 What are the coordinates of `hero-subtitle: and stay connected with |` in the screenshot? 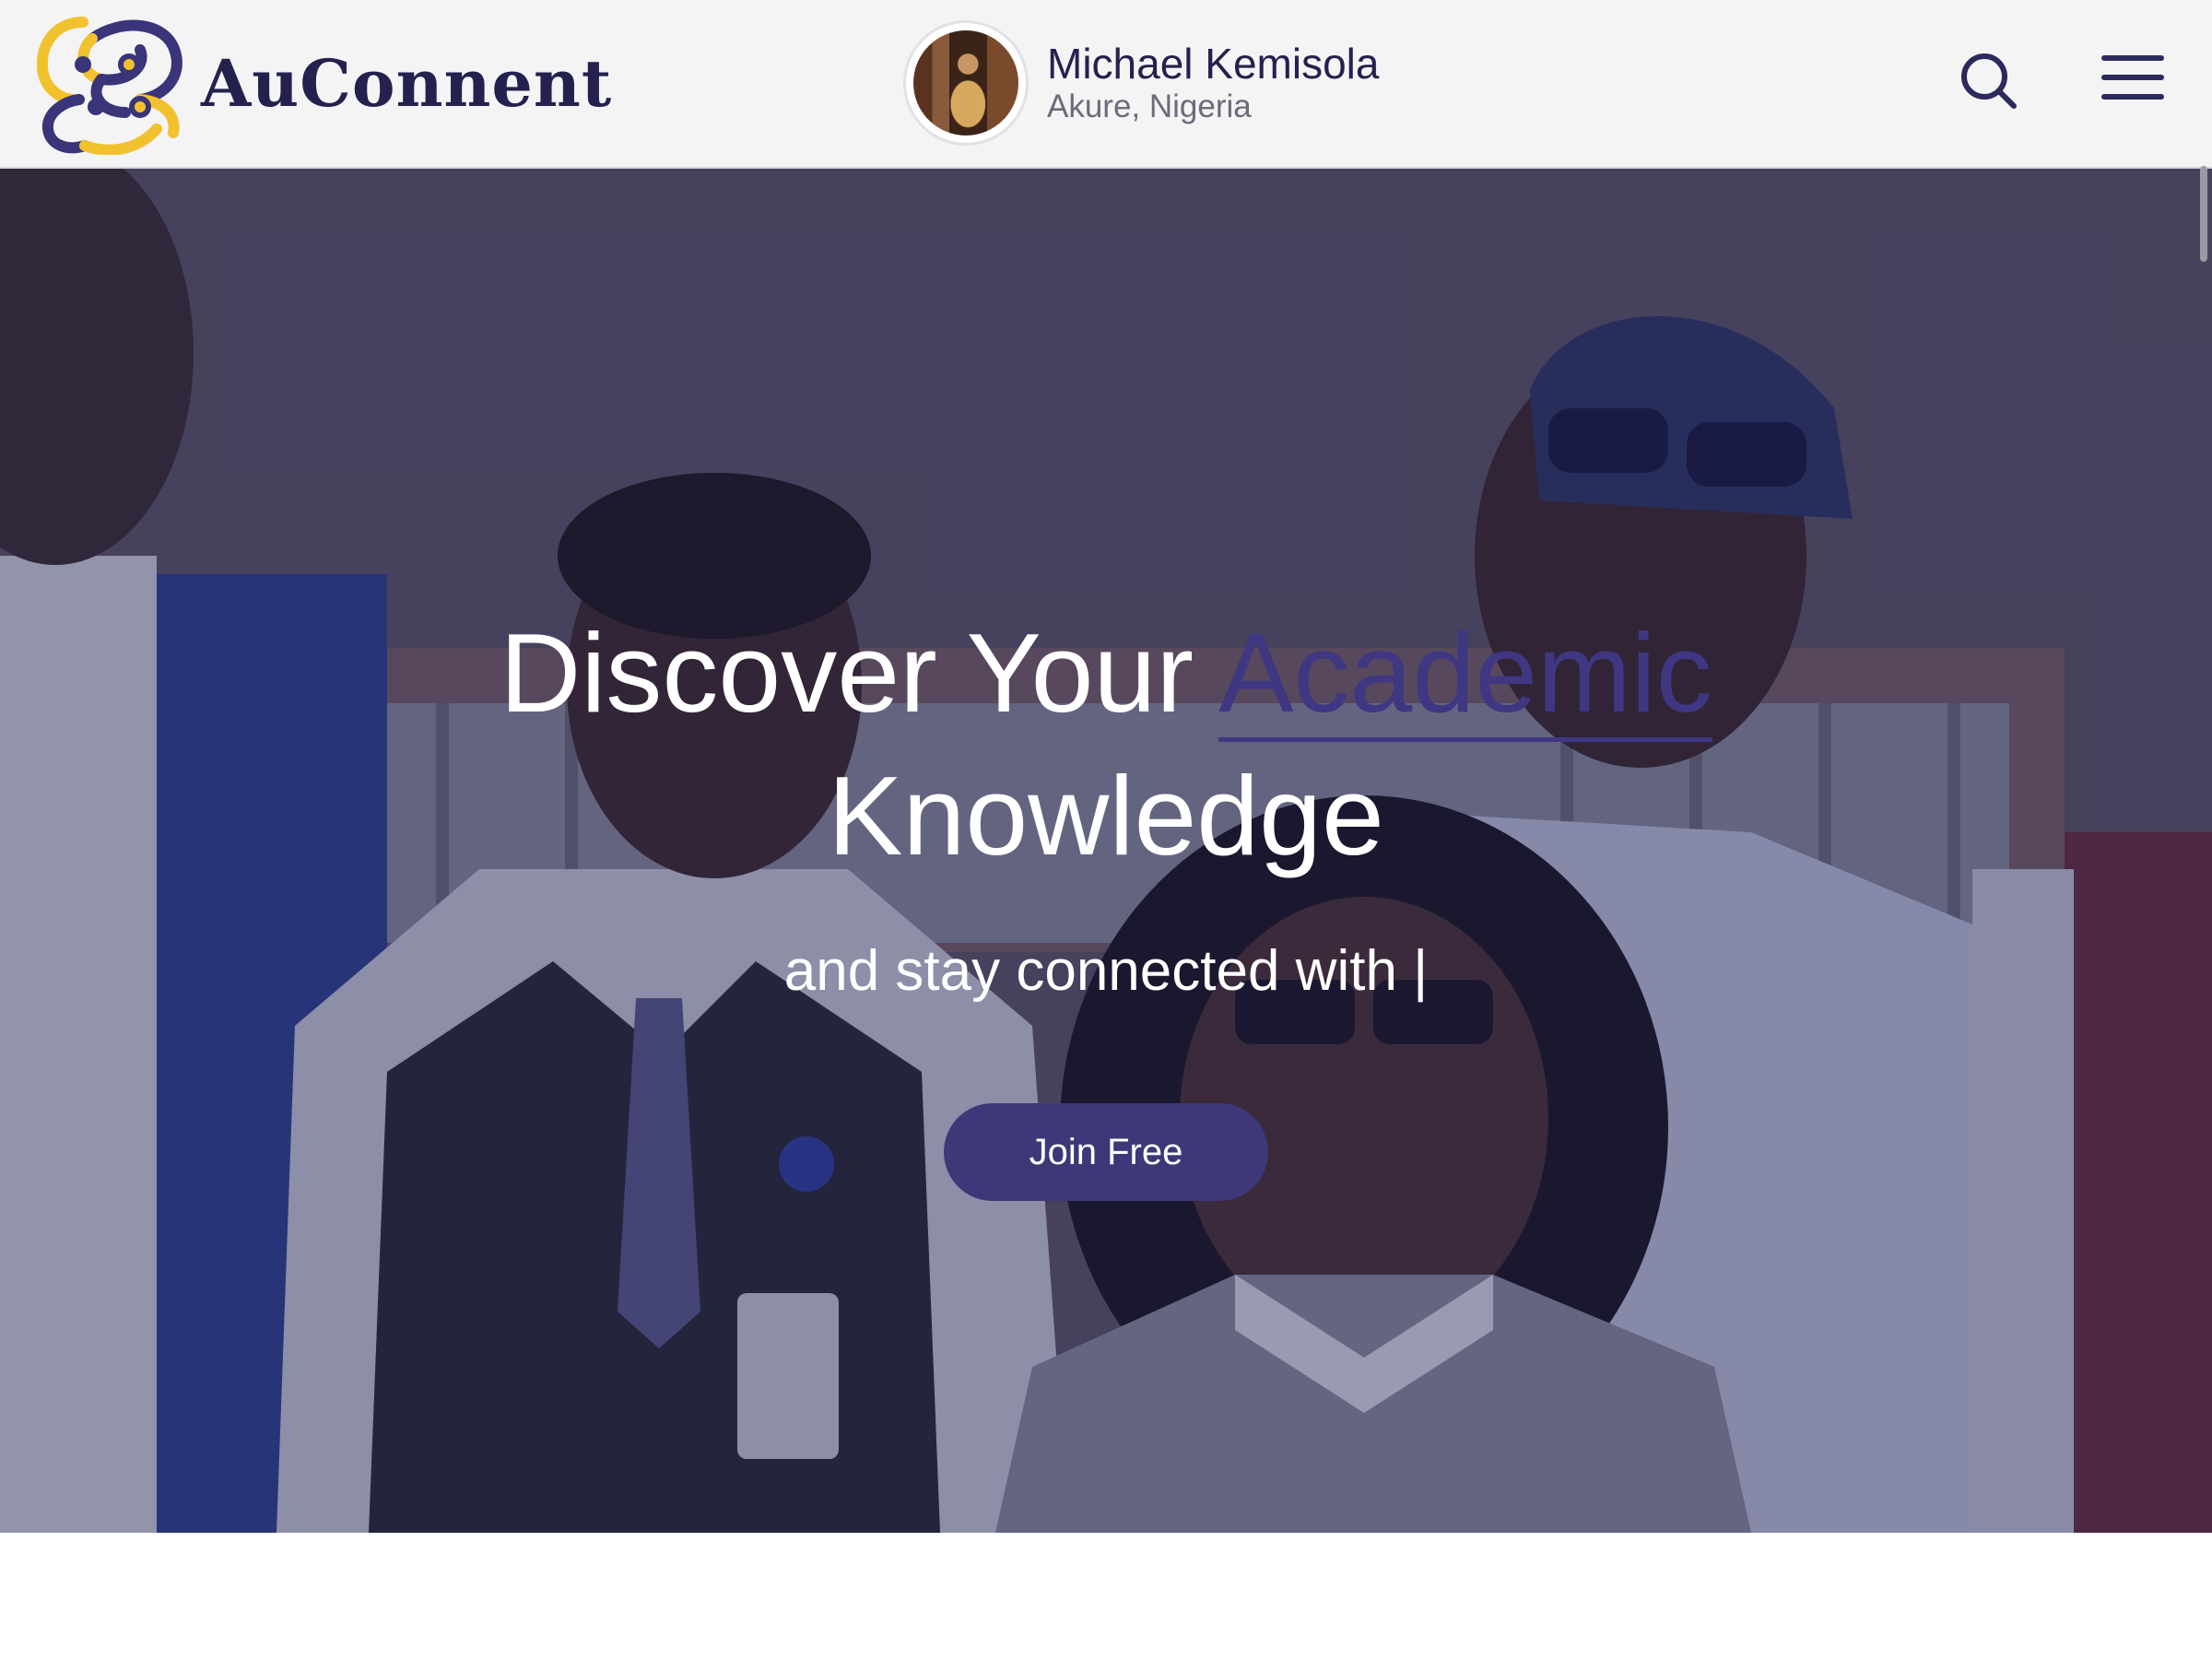 It's located at (1106, 971).